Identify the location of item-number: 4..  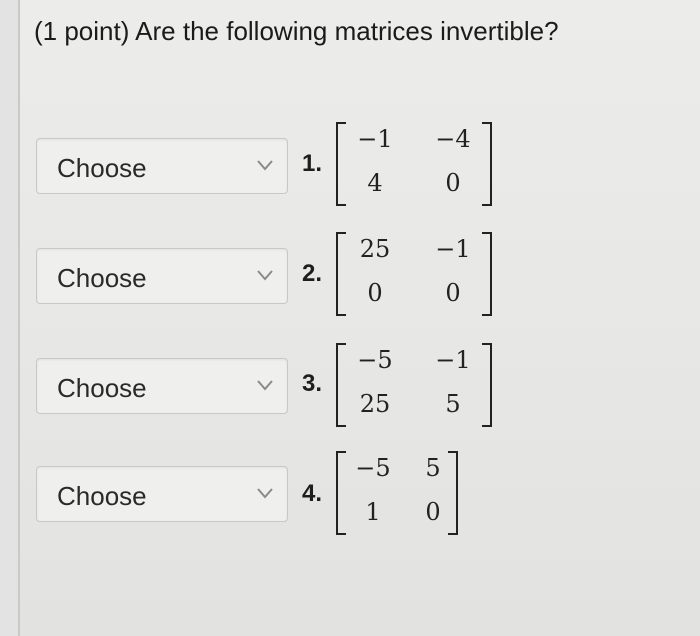
(312, 493).